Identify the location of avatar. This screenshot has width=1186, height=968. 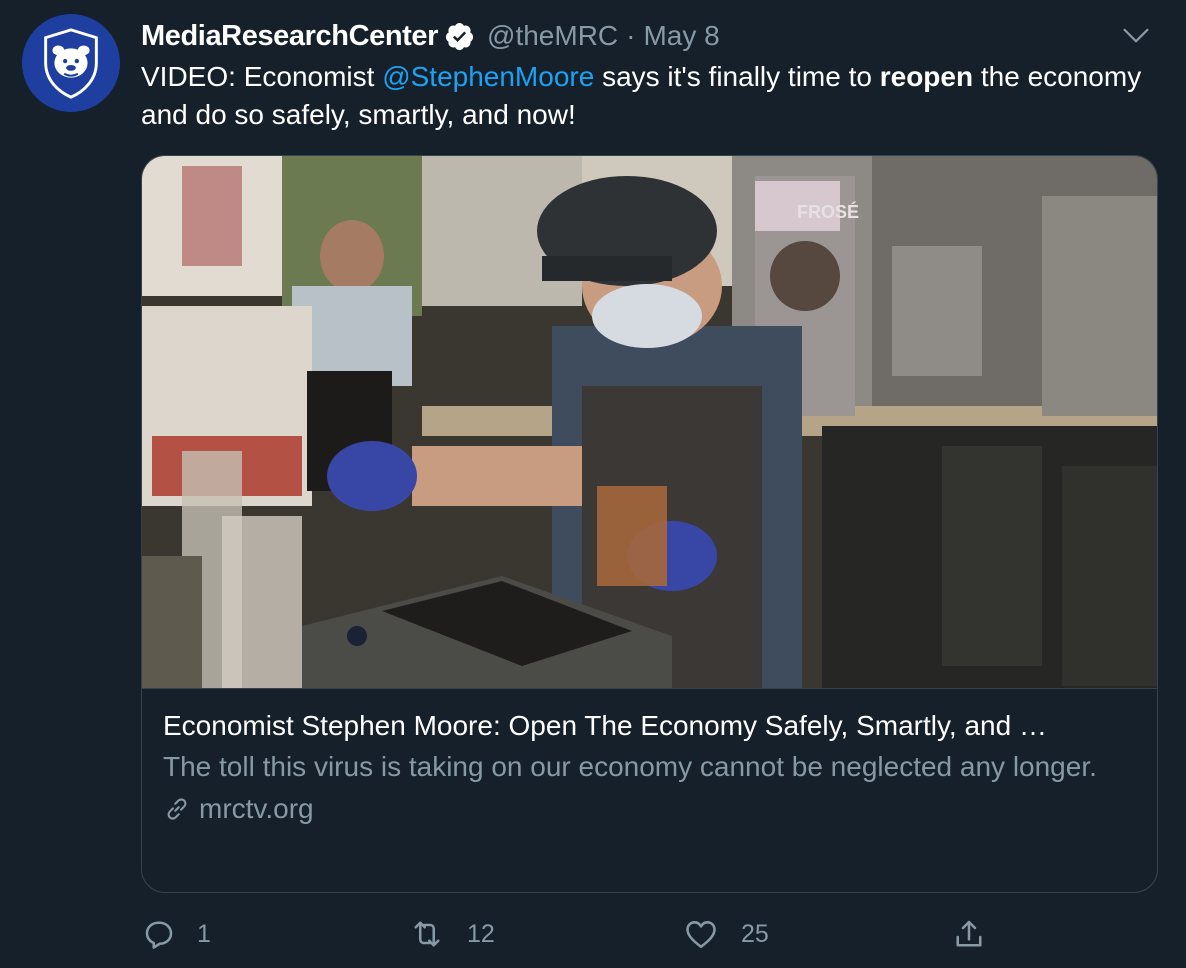
(71, 63).